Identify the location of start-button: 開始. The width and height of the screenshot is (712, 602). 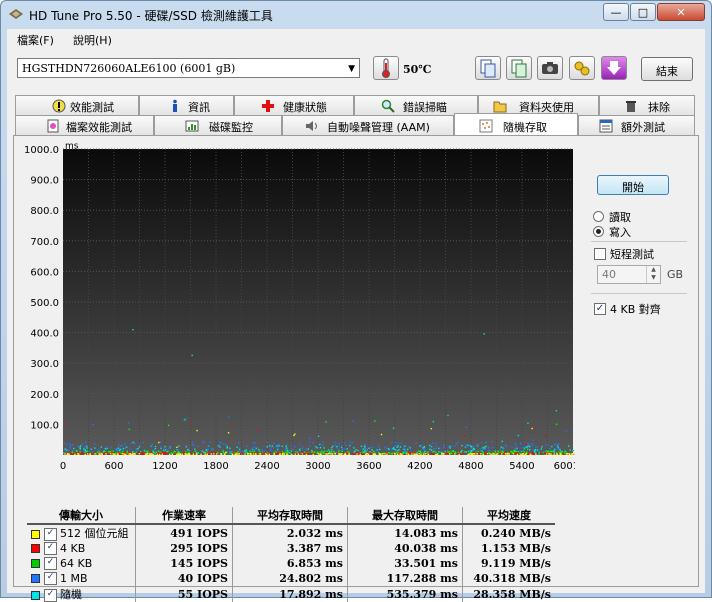
(633, 185).